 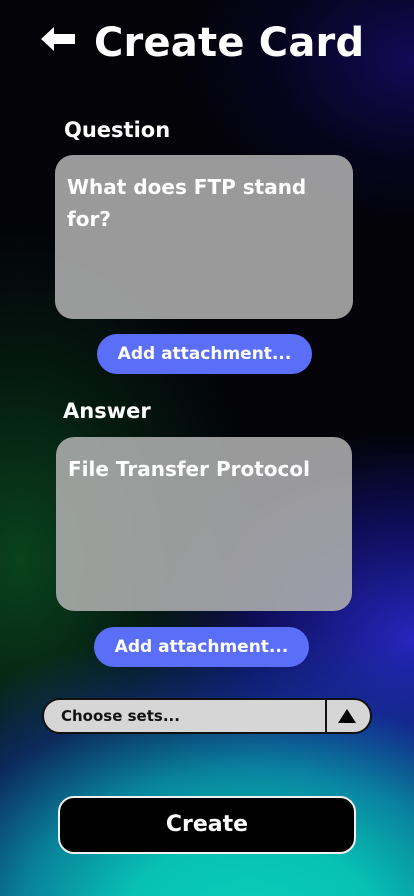 I want to click on triangle-up-icon, so click(x=347, y=716).